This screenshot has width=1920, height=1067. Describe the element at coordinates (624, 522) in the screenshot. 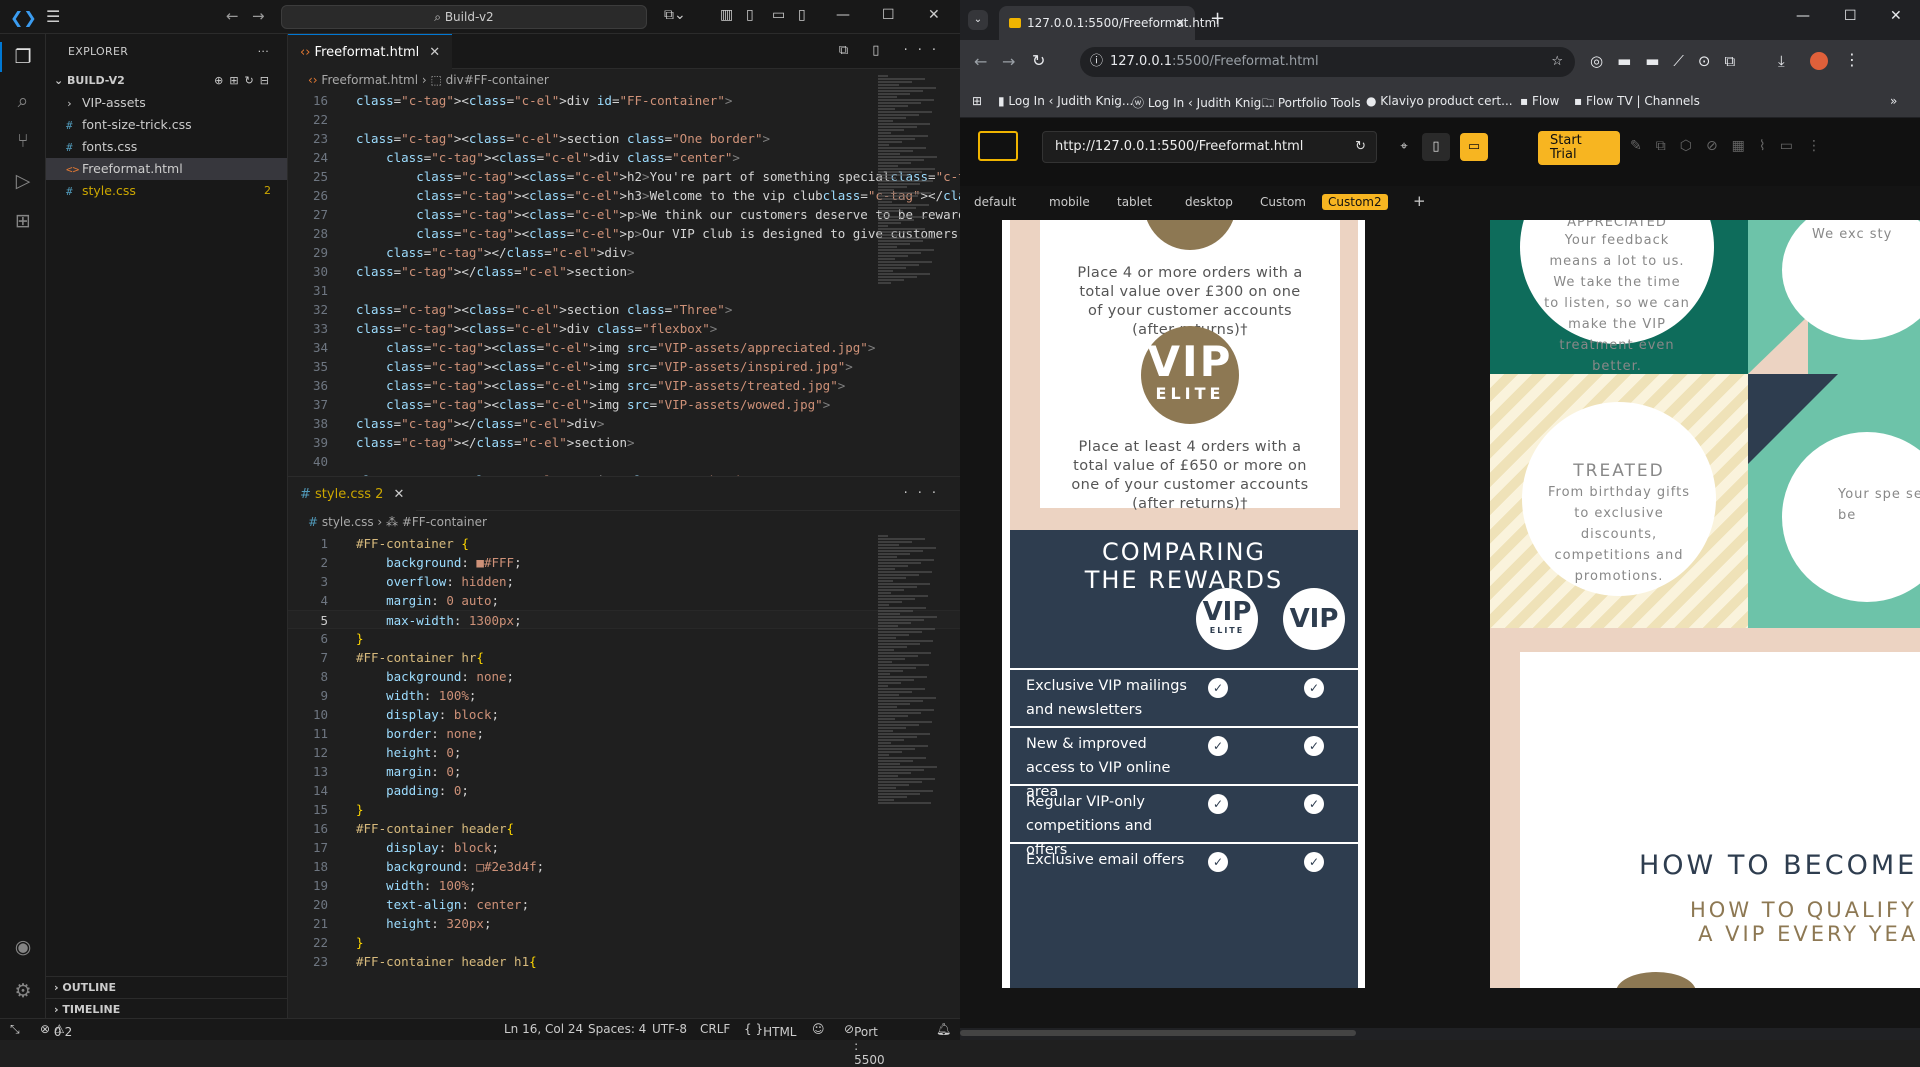

I see `breadcrumb: # style.css › ⁂ #FF-container` at that location.